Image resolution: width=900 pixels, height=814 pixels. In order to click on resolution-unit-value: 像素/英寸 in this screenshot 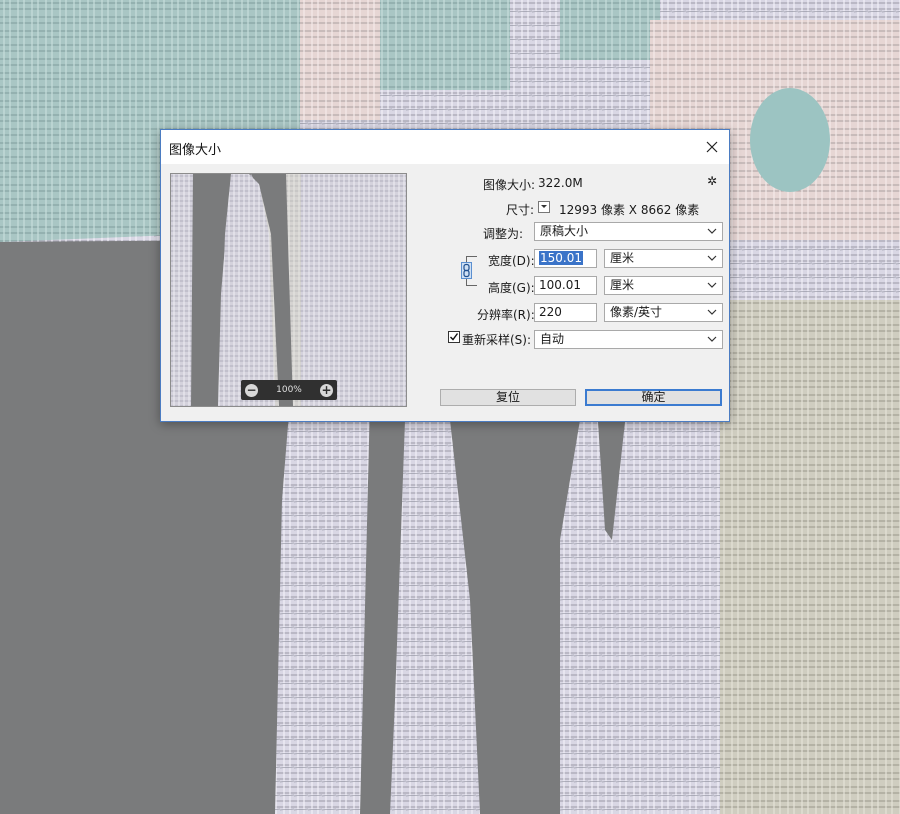, I will do `click(636, 312)`.